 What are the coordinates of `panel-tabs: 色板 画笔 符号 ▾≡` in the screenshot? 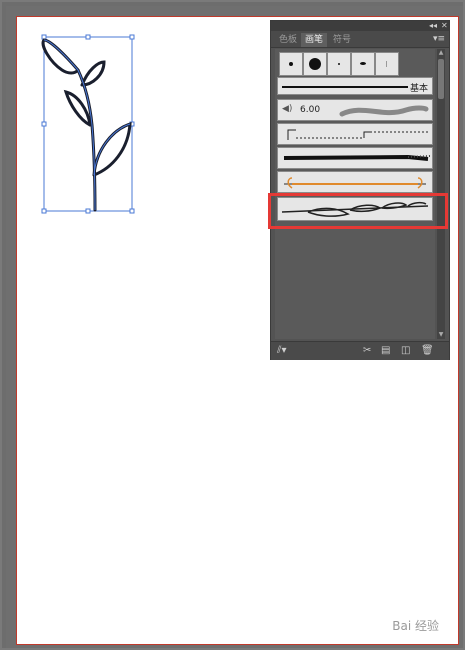 It's located at (360, 39).